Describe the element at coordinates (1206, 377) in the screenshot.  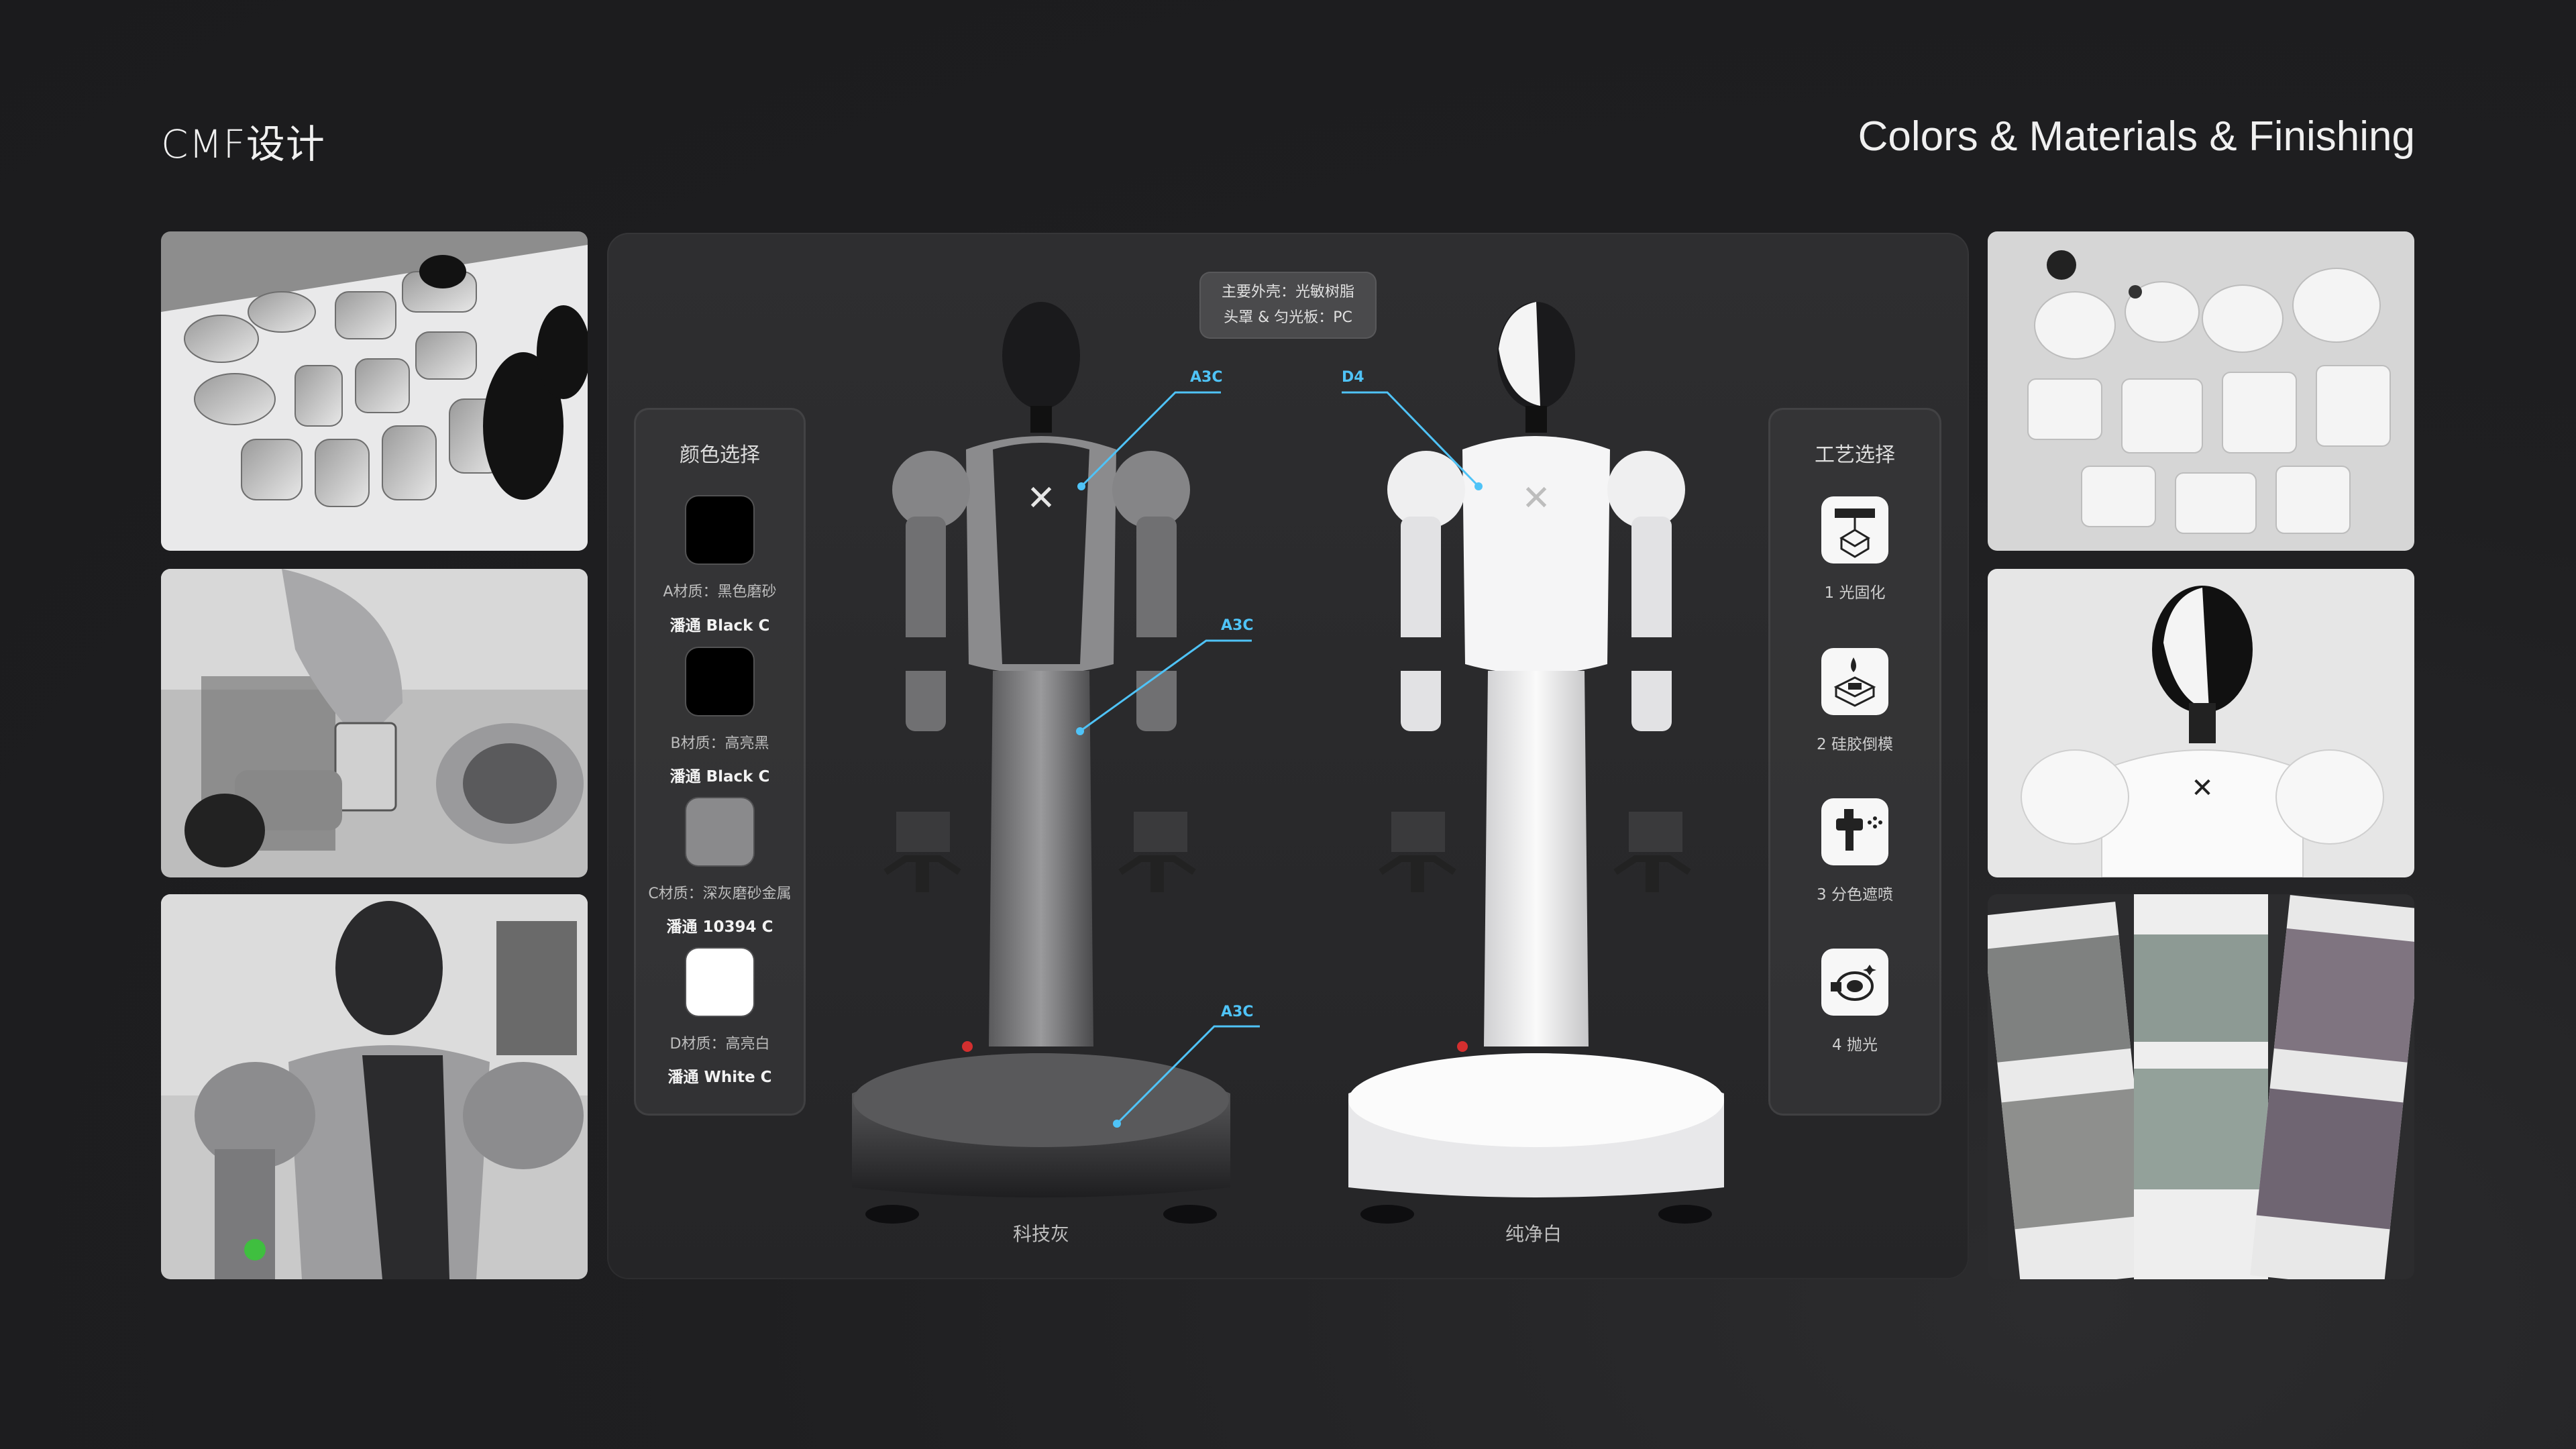
I see `callout-a3c-chest: A3C` at that location.